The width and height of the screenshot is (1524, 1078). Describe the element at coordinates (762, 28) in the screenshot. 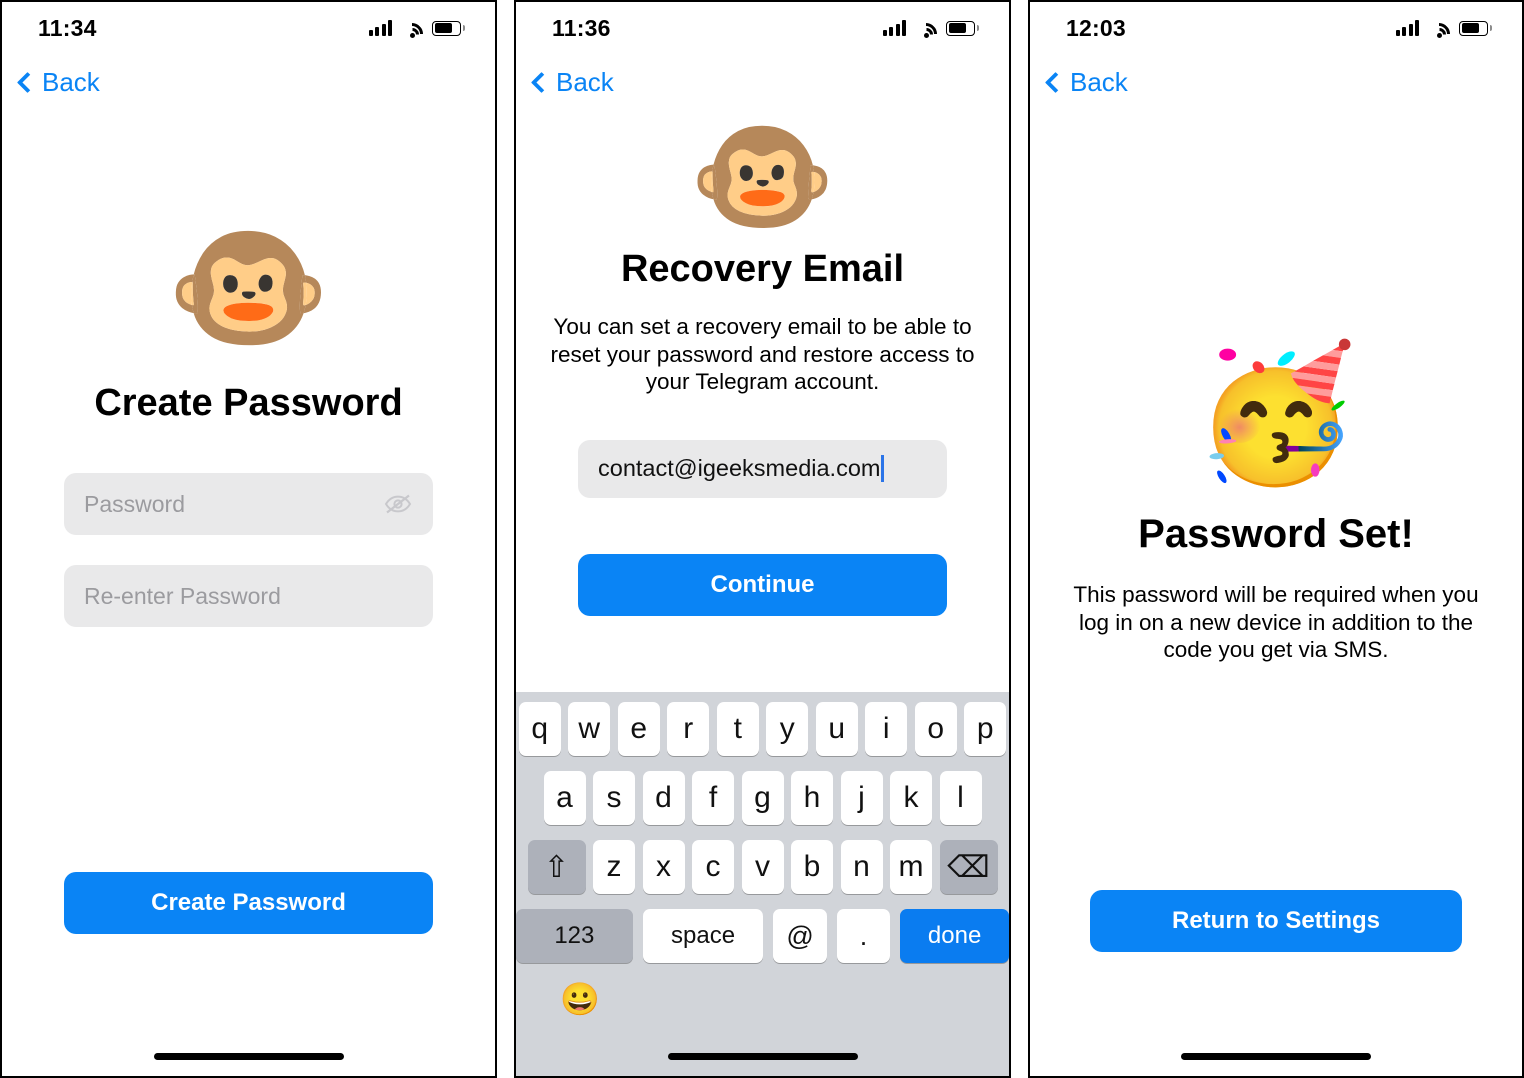

I see `status-bar: 11:36` at that location.